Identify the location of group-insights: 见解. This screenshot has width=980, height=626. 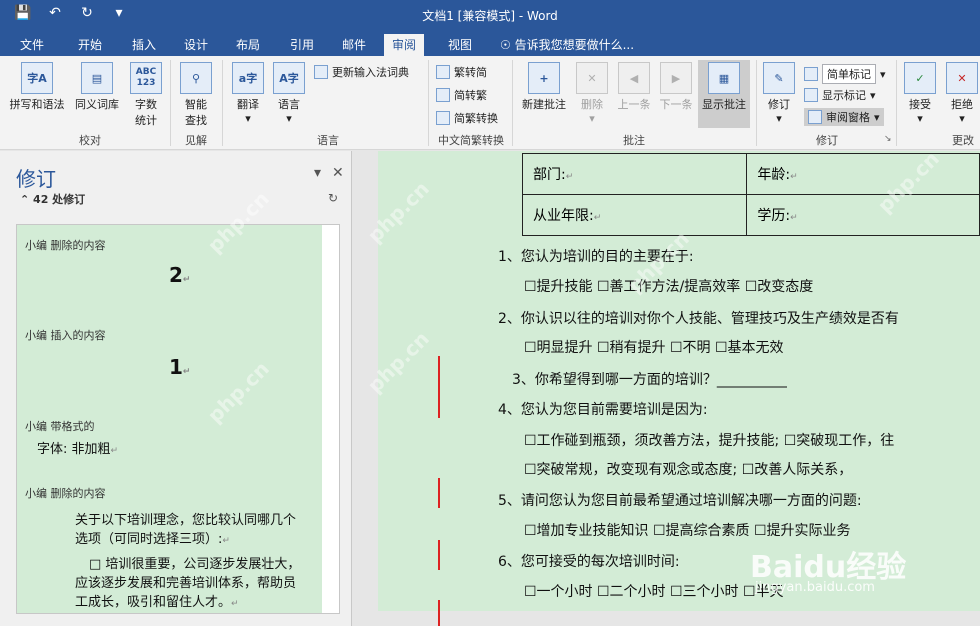
(196, 140).